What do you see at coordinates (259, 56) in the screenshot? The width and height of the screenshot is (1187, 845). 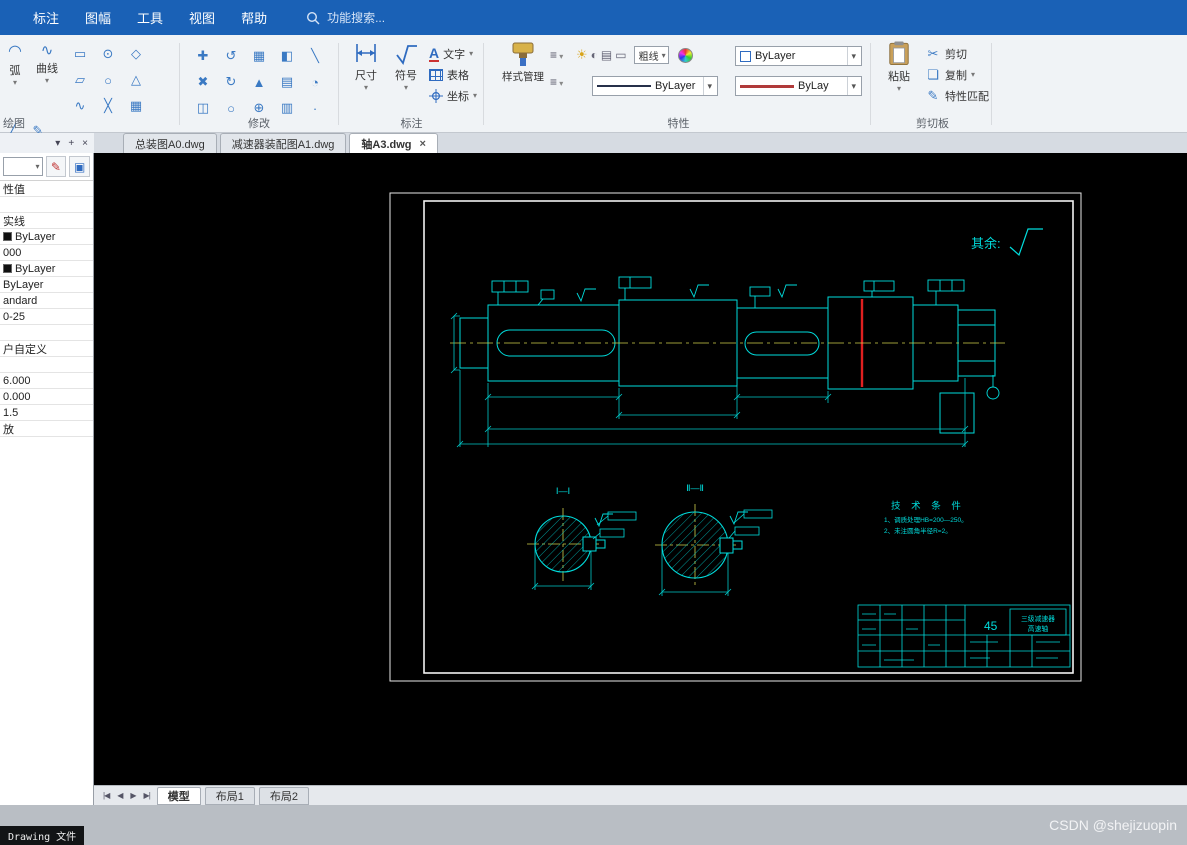 I see `array-icon: ▦` at bounding box center [259, 56].